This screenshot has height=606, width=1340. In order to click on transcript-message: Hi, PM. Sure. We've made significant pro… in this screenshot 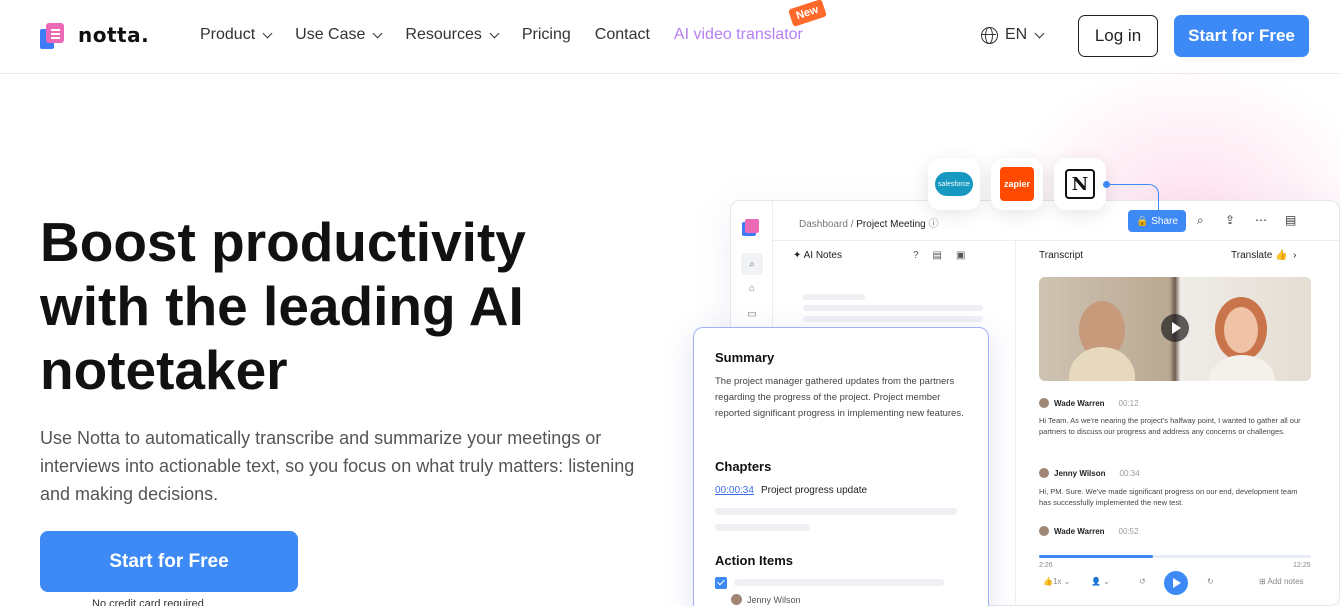, I will do `click(1168, 497)`.